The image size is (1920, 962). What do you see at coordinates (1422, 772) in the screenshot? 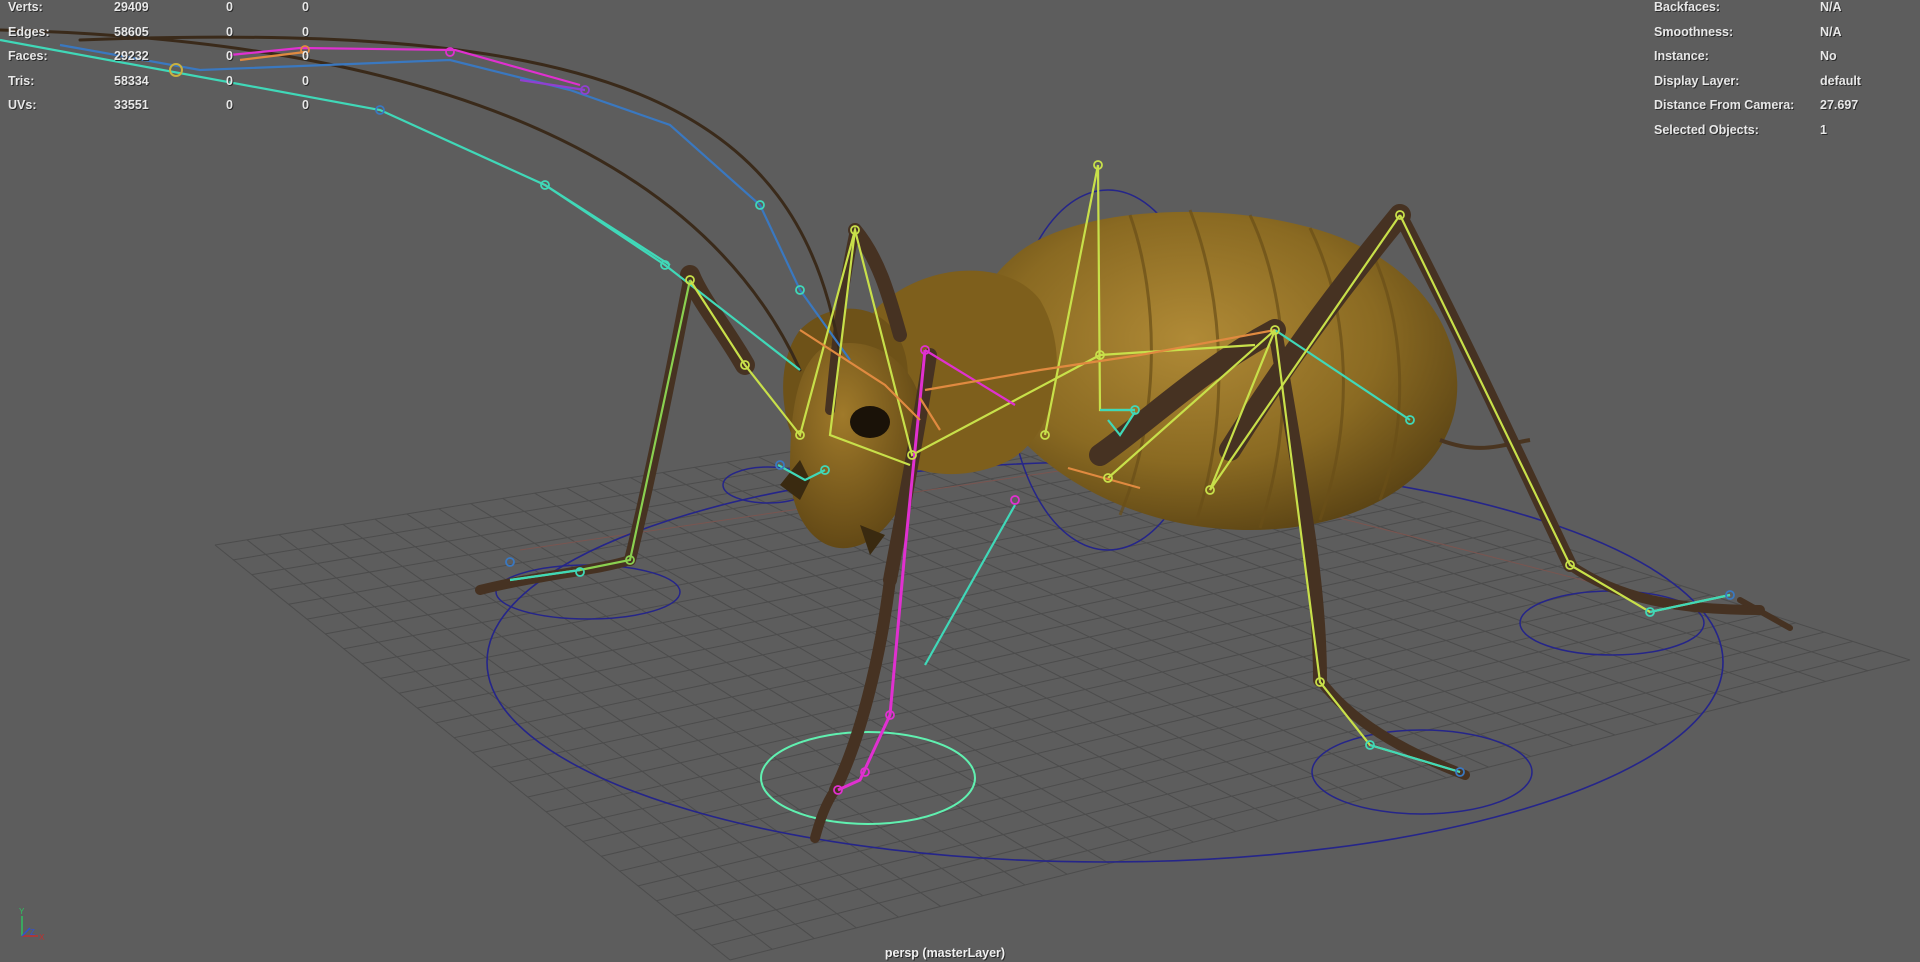
I see `back-left-foot-control` at bounding box center [1422, 772].